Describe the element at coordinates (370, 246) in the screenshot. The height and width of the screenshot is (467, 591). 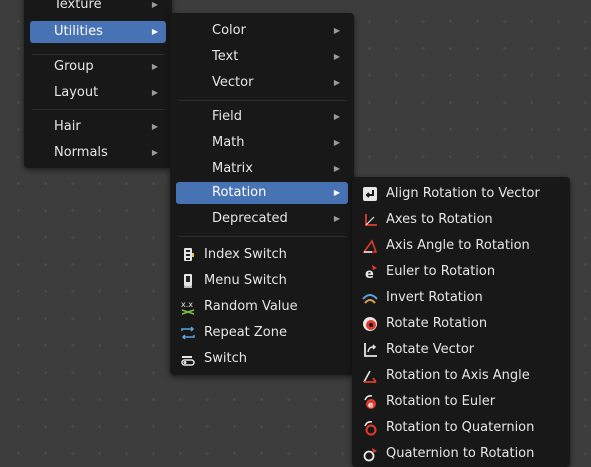
I see `axis-angle-to-rotation-icon` at that location.